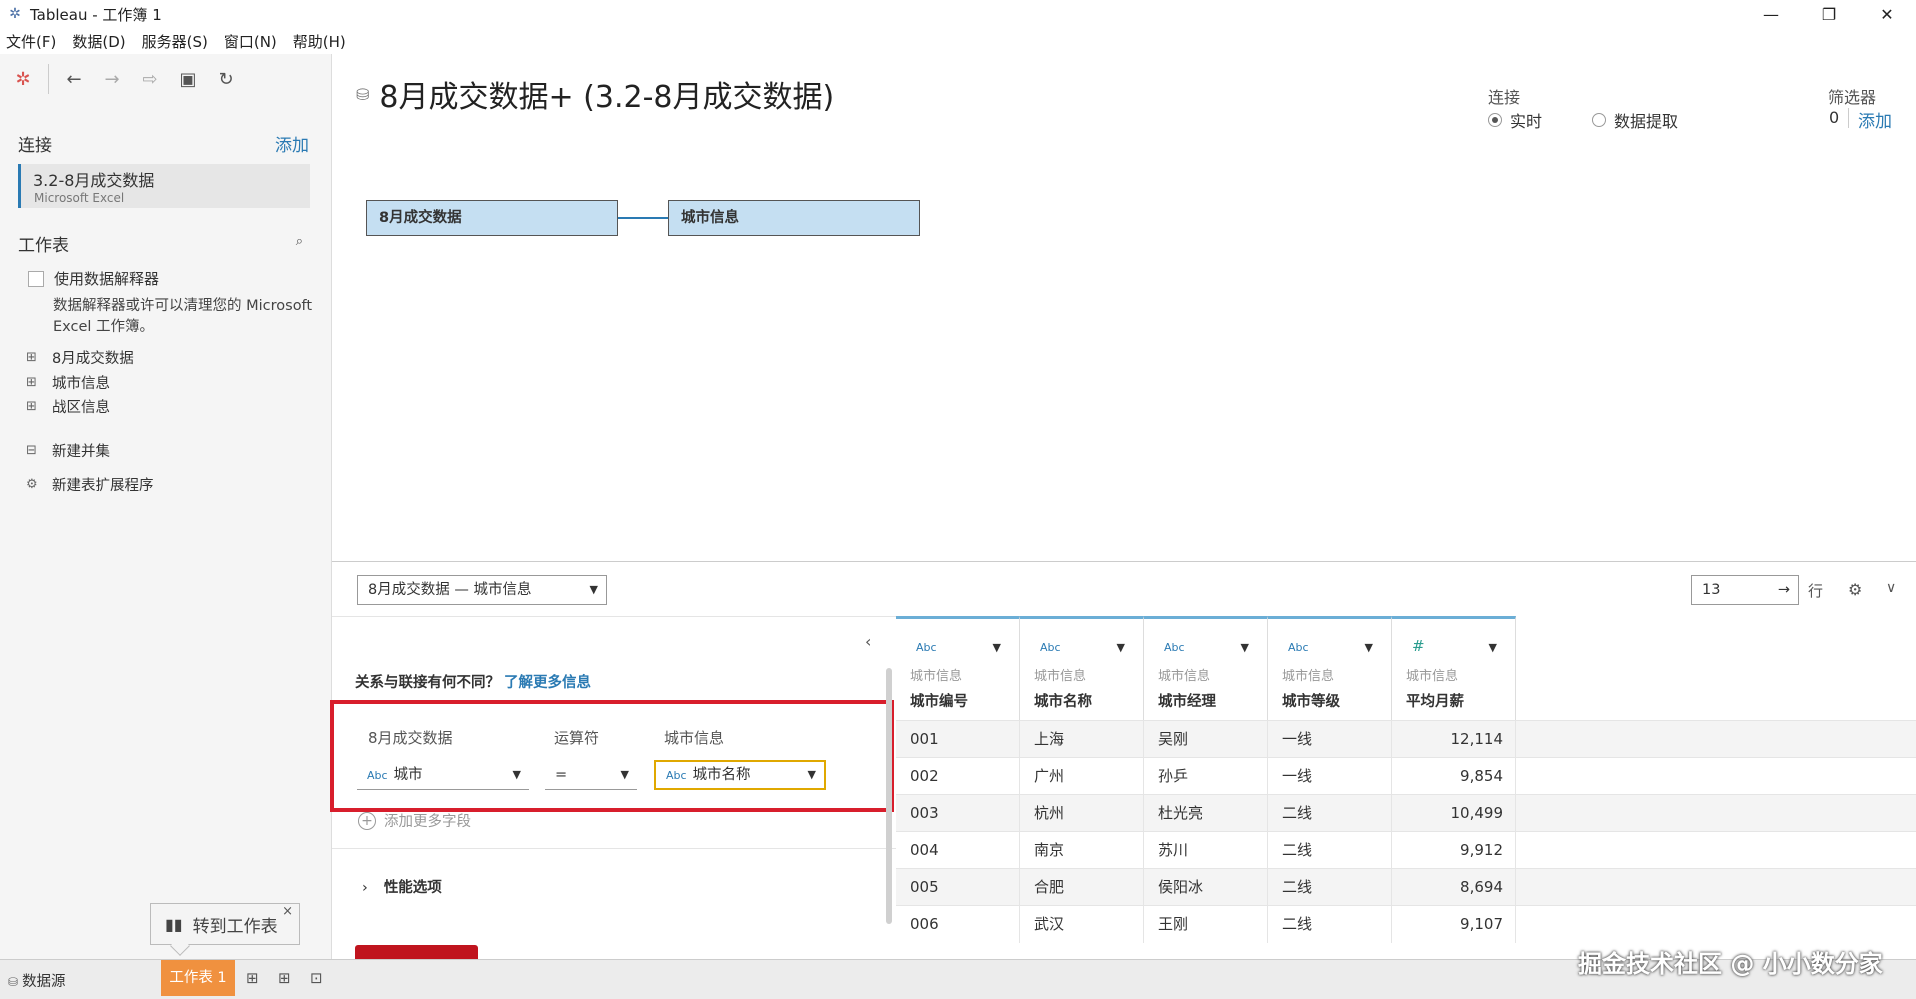  Describe the element at coordinates (94, 180) in the screenshot. I see `connection-name: 3.2-8月成交数据` at that location.